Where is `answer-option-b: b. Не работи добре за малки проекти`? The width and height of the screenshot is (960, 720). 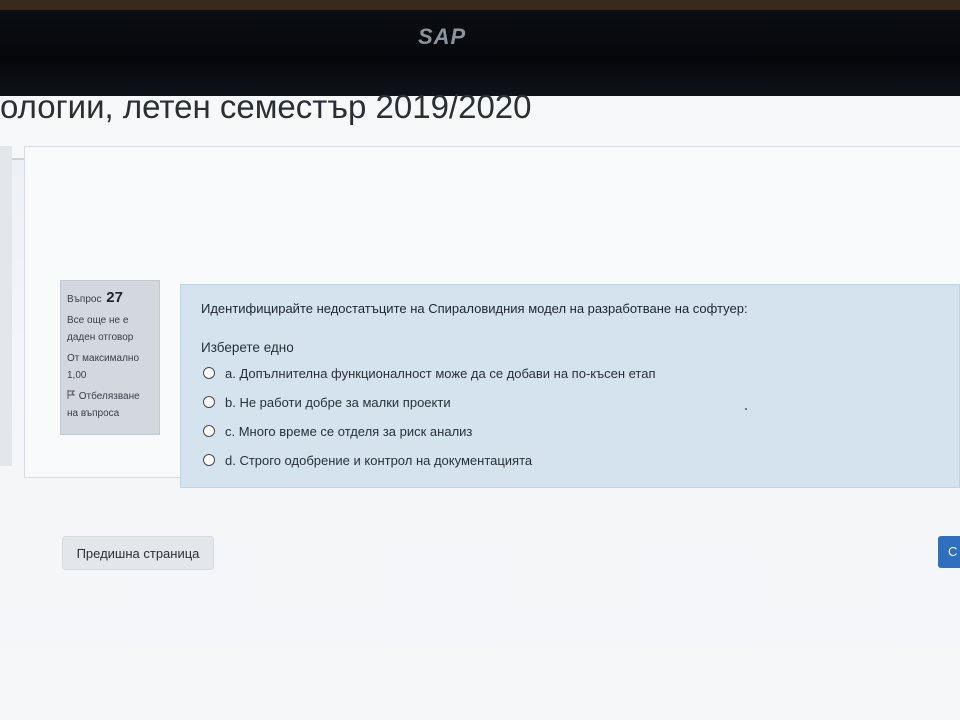
answer-option-b: b. Не работи добре за малки проекти is located at coordinates (327, 402).